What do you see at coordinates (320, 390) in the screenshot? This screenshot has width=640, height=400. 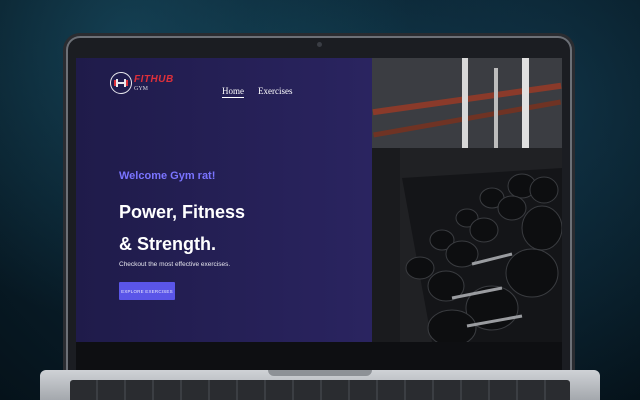 I see `keyboard` at bounding box center [320, 390].